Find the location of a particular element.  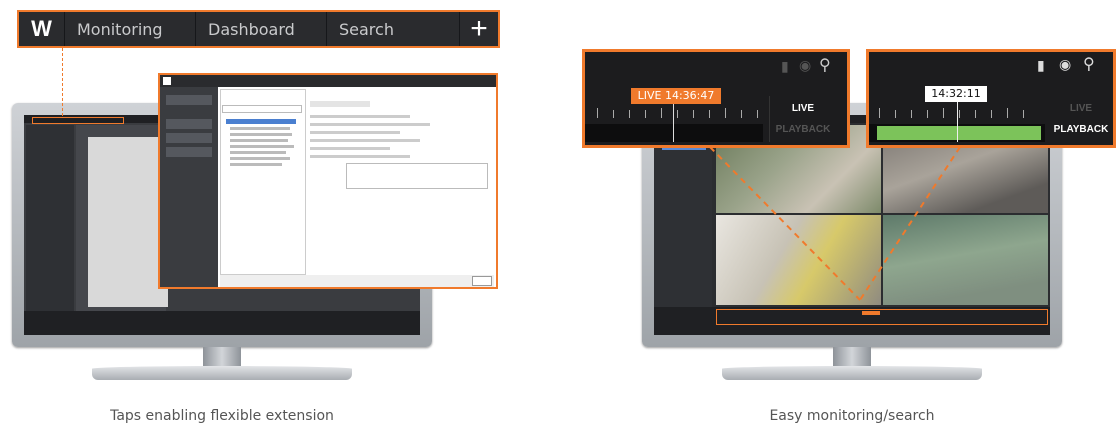

right-caption: Easy monitoring/search is located at coordinates (852, 416).